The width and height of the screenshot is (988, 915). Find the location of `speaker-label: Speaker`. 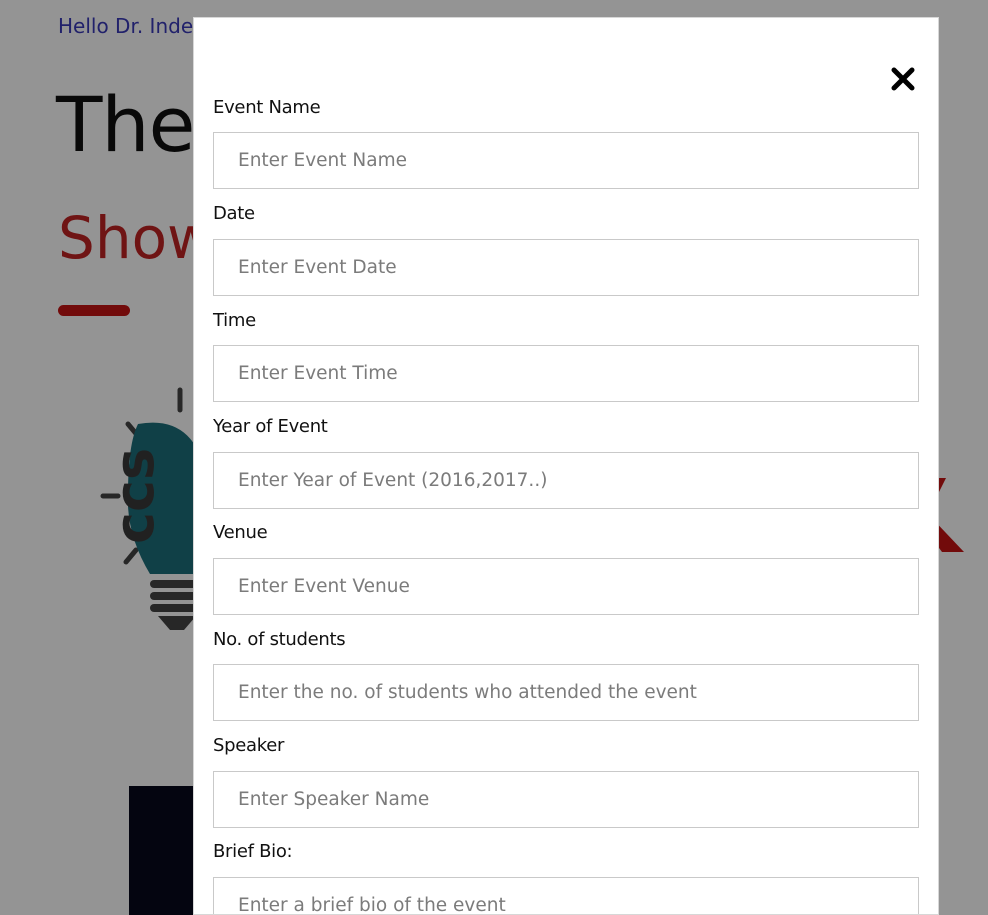

speaker-label: Speaker is located at coordinates (249, 745).